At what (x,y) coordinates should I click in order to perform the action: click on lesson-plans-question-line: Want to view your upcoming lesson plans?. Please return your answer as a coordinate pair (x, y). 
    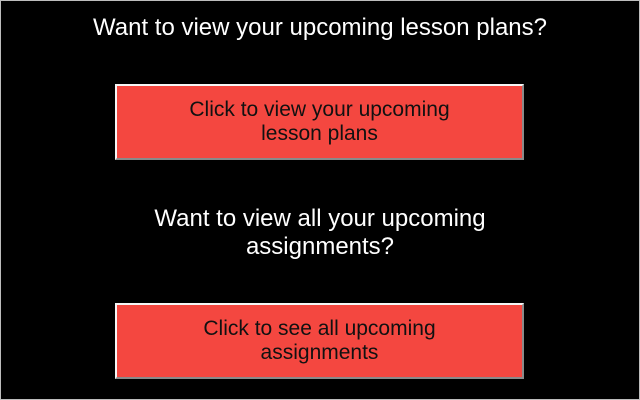
    Looking at the image, I should click on (319, 27).